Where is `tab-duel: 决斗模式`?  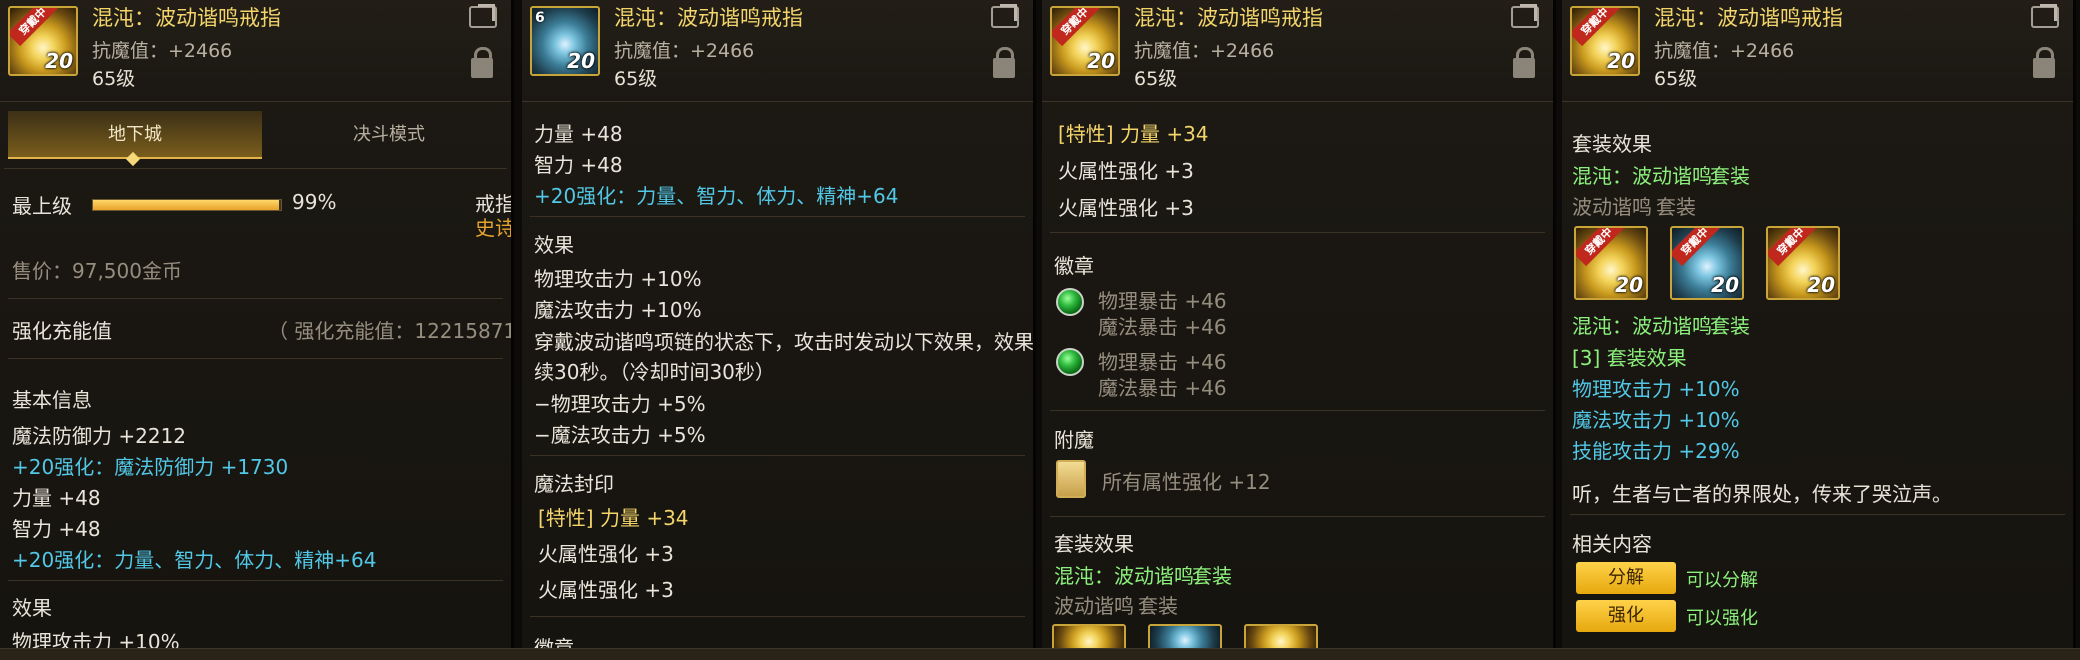 tab-duel: 决斗模式 is located at coordinates (386, 135).